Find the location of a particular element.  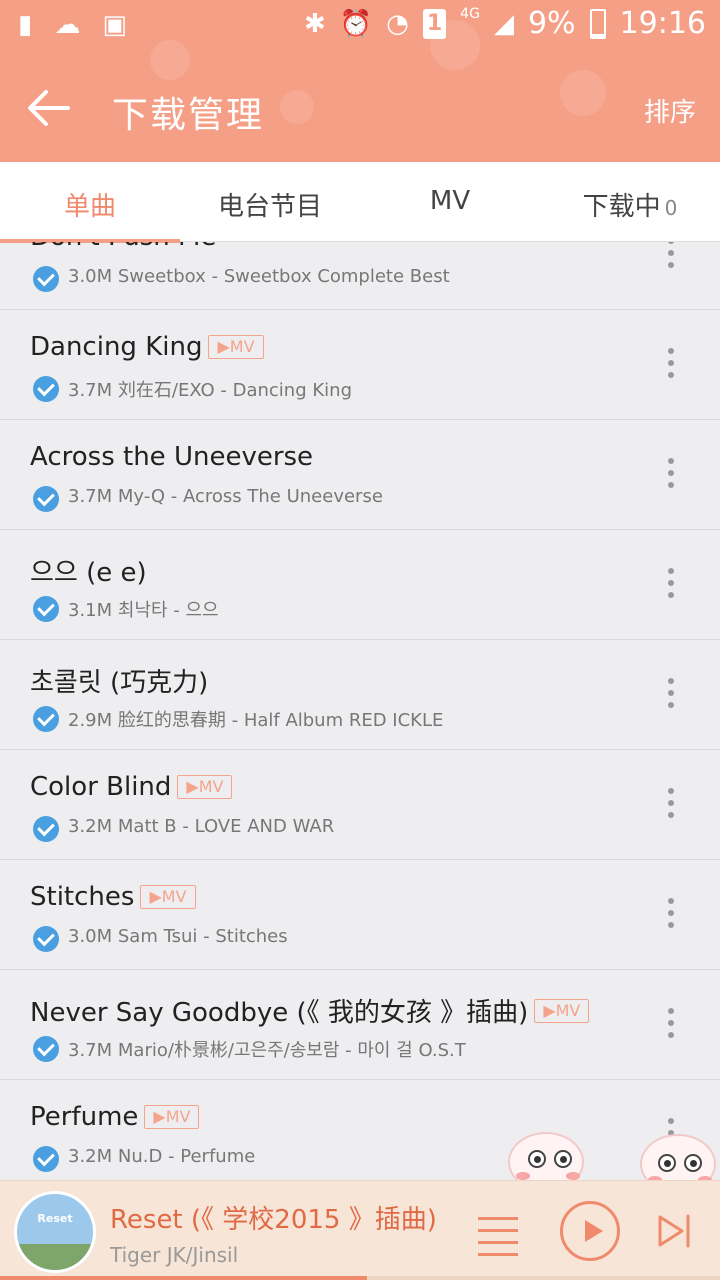

song-title: 으으 (e e) is located at coordinates (88, 573).